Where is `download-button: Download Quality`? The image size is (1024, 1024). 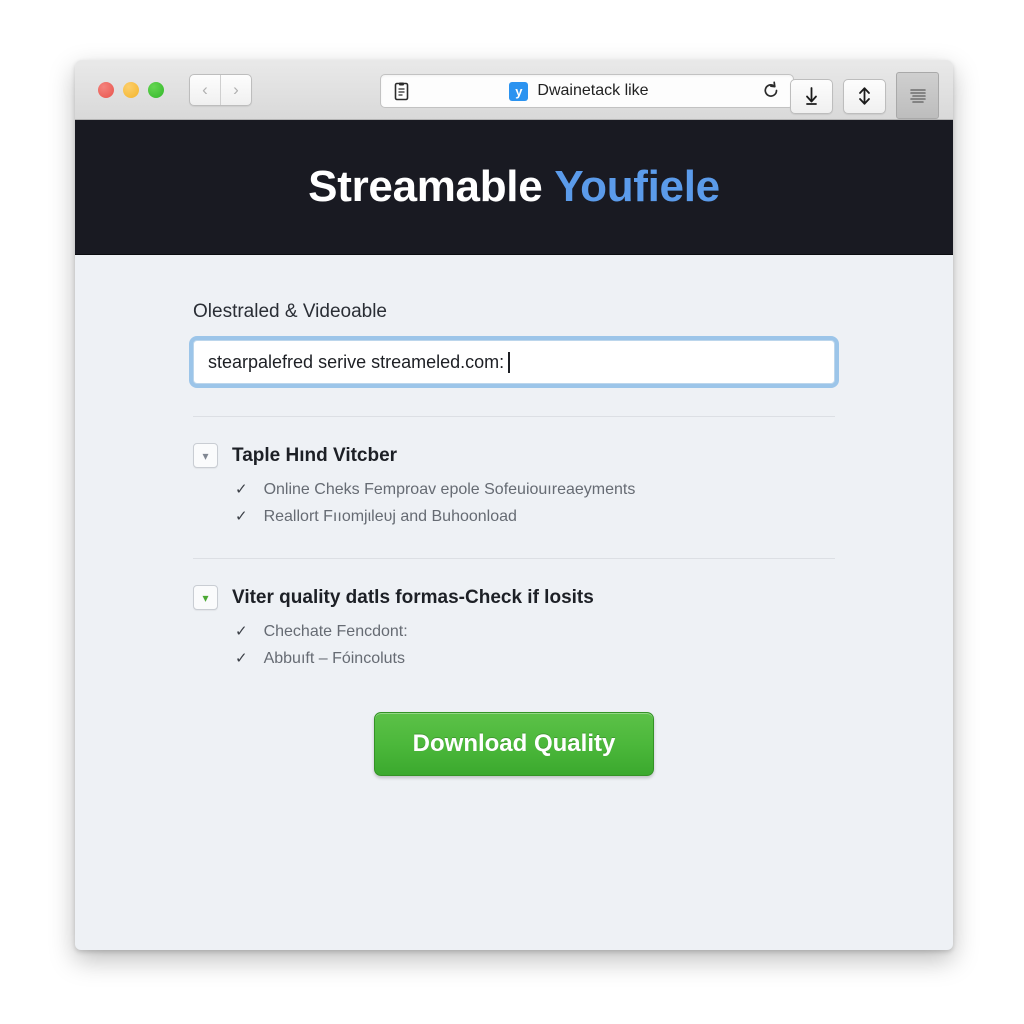
download-button: Download Quality is located at coordinates (514, 744).